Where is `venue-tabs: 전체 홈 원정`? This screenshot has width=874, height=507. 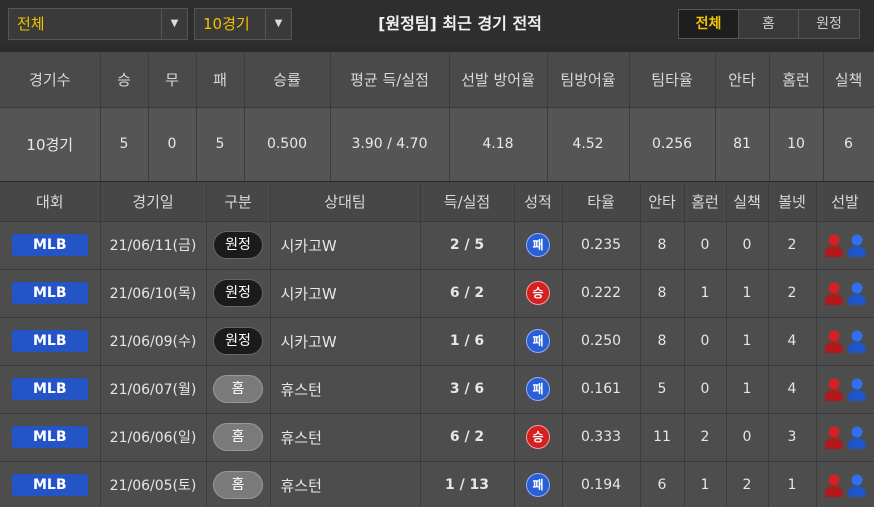
venue-tabs: 전체 홈 원정 is located at coordinates (769, 24).